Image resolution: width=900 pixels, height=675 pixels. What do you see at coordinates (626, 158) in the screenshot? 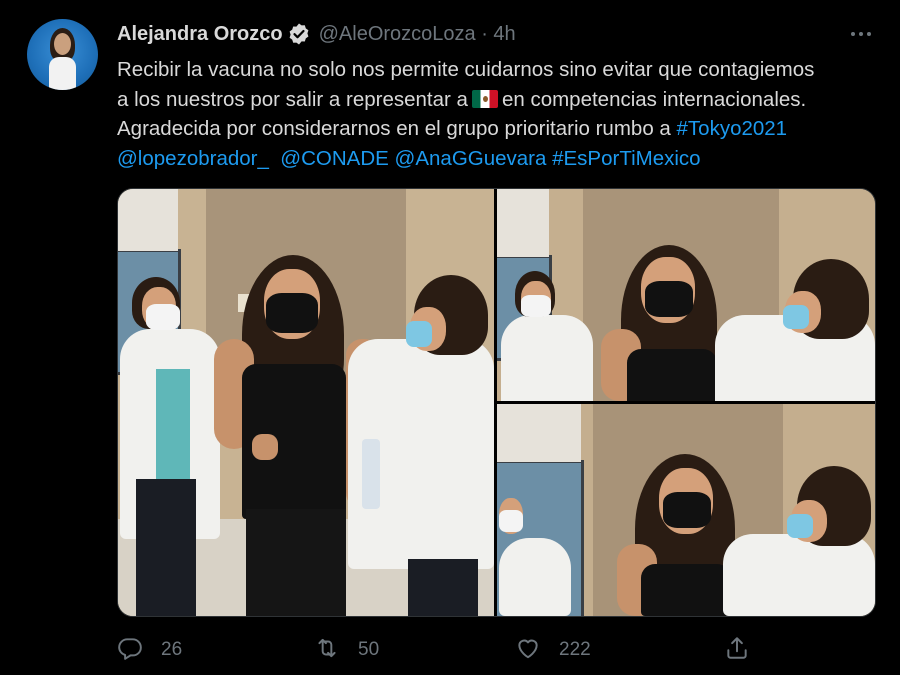
I see `hashtag-esportimexico: #EsPorTiMexico` at bounding box center [626, 158].